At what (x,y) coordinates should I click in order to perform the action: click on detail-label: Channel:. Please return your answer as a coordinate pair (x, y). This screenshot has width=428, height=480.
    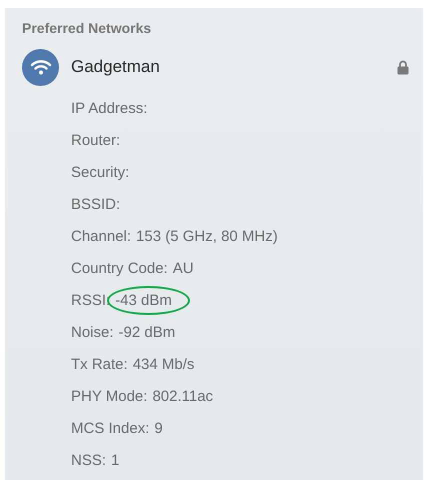
    Looking at the image, I should click on (101, 236).